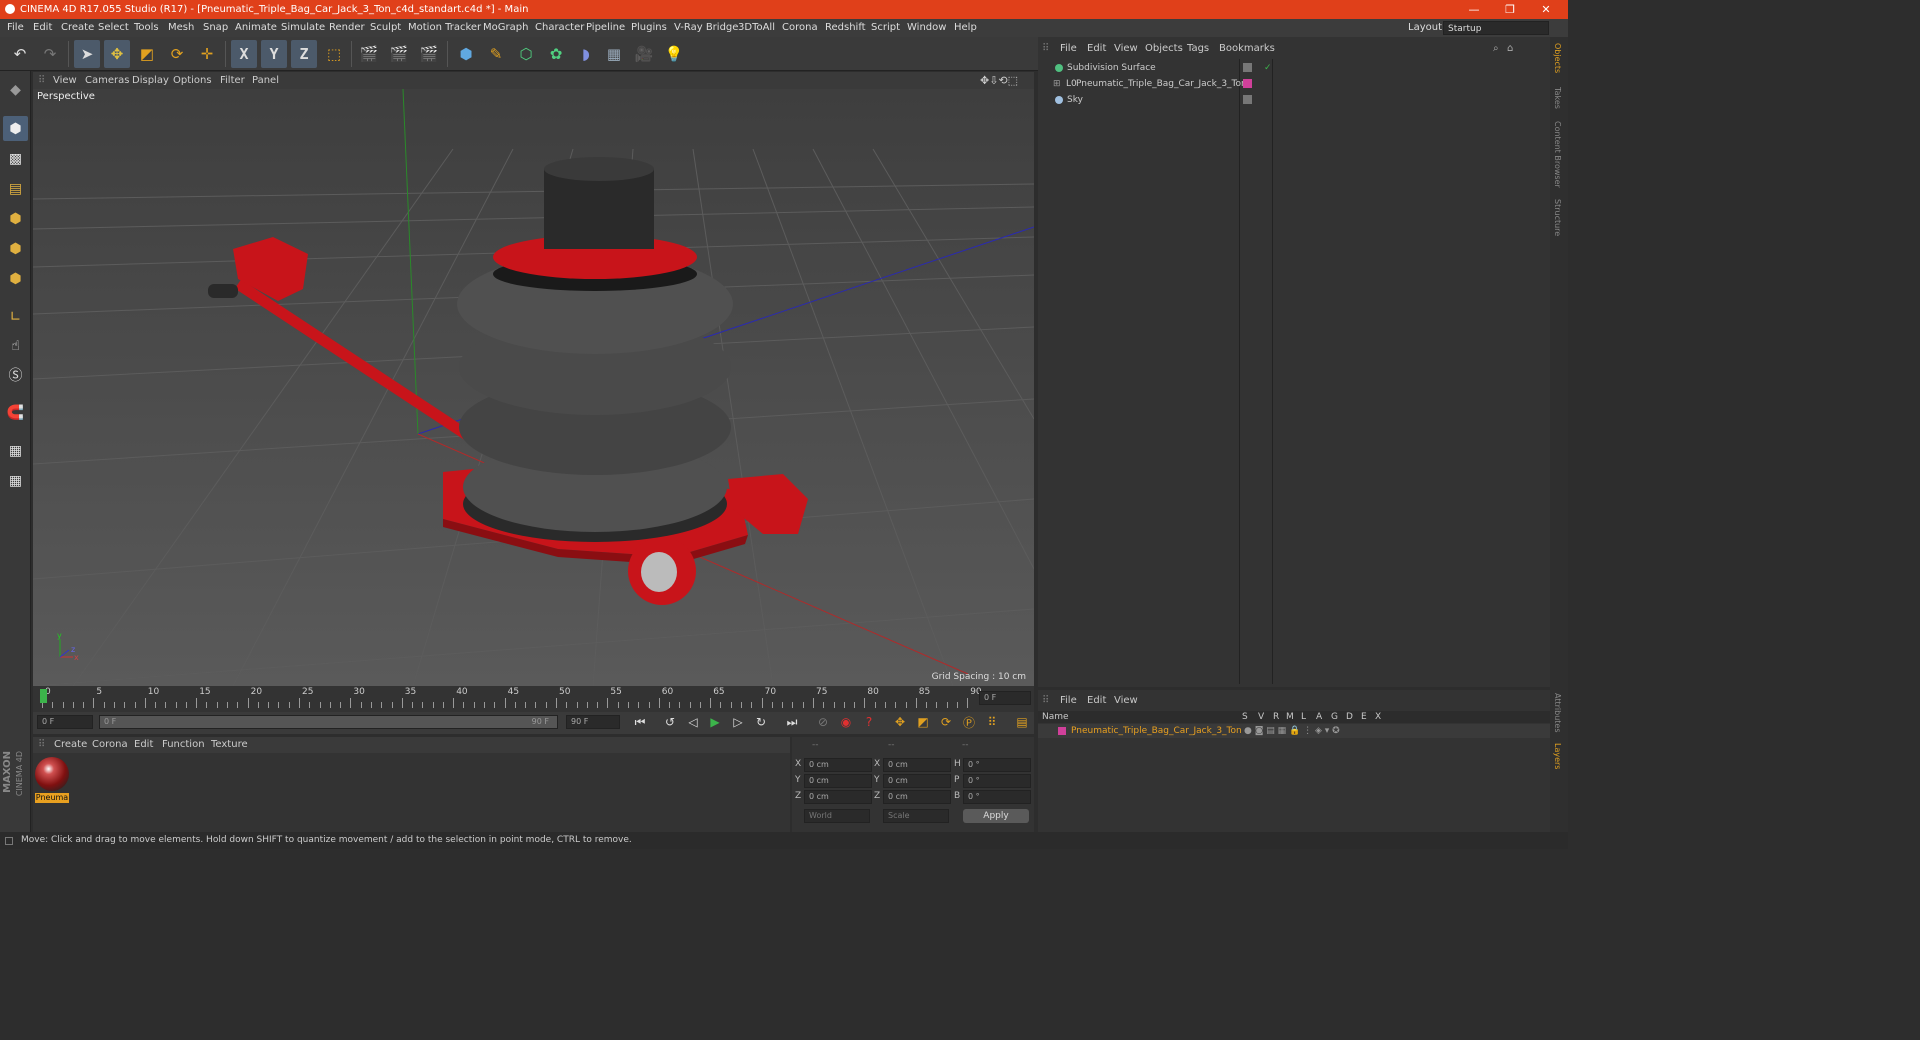 The width and height of the screenshot is (1920, 1040). What do you see at coordinates (1068, 49) in the screenshot?
I see `objects-menu-file: File` at bounding box center [1068, 49].